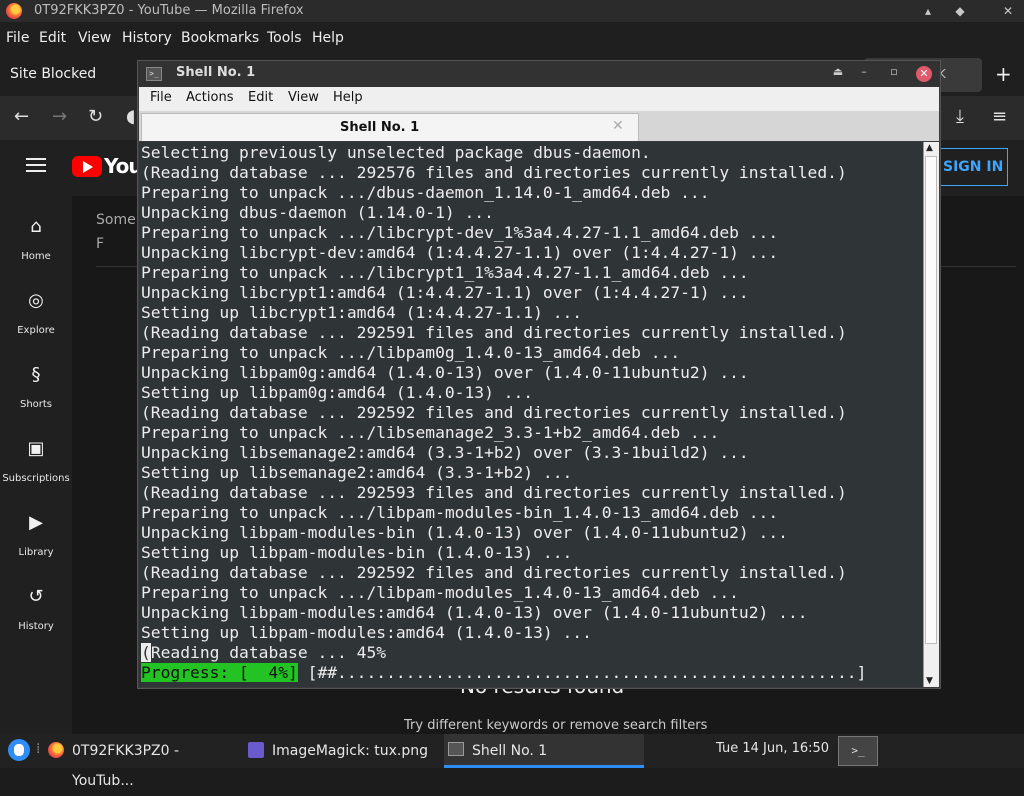  What do you see at coordinates (328, 38) in the screenshot?
I see `menu-help: Help` at bounding box center [328, 38].